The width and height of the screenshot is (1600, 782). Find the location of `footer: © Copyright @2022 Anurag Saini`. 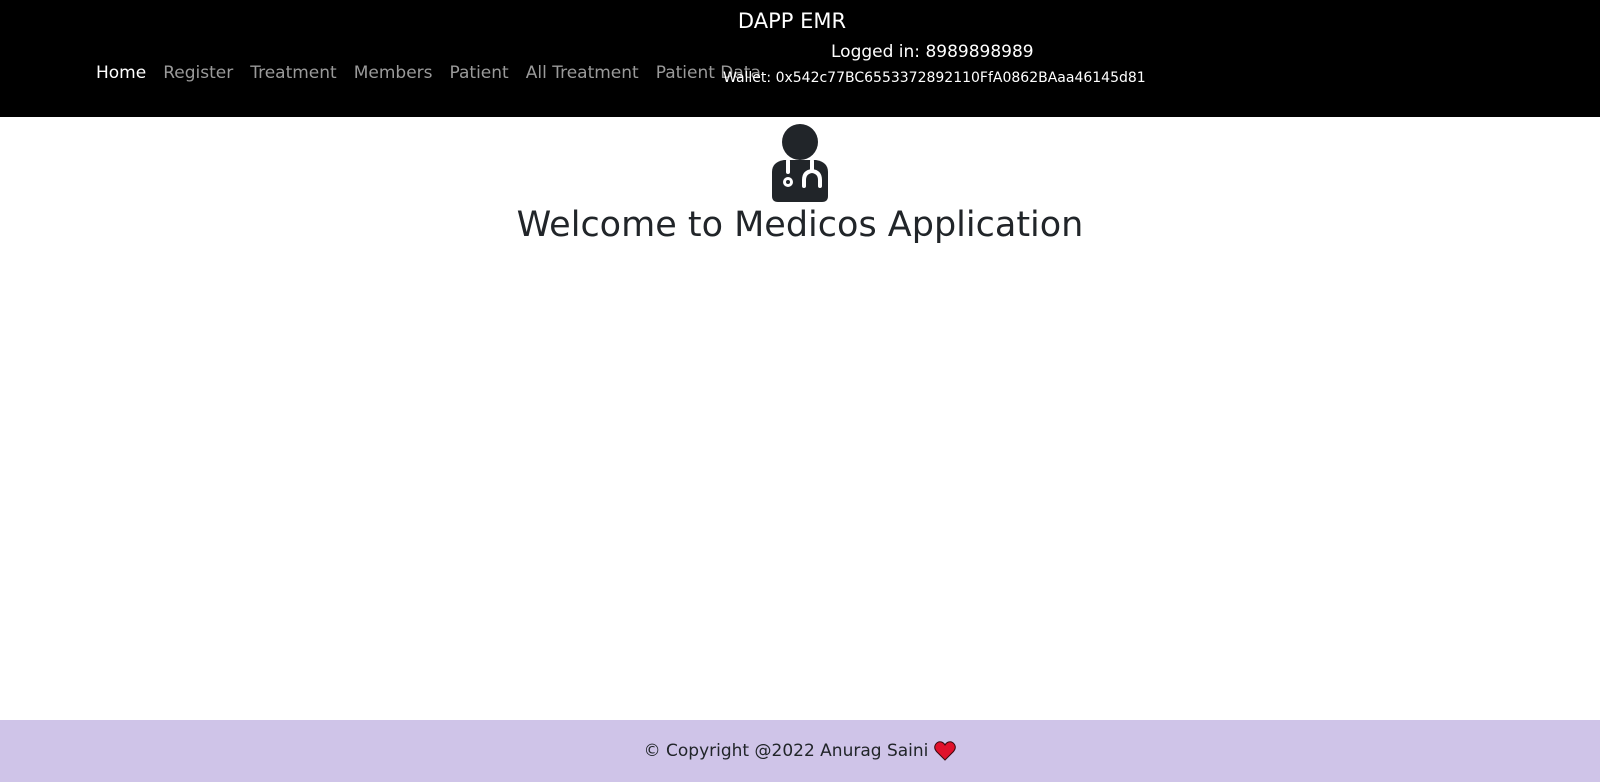

footer: © Copyright @2022 Anurag Saini is located at coordinates (800, 751).